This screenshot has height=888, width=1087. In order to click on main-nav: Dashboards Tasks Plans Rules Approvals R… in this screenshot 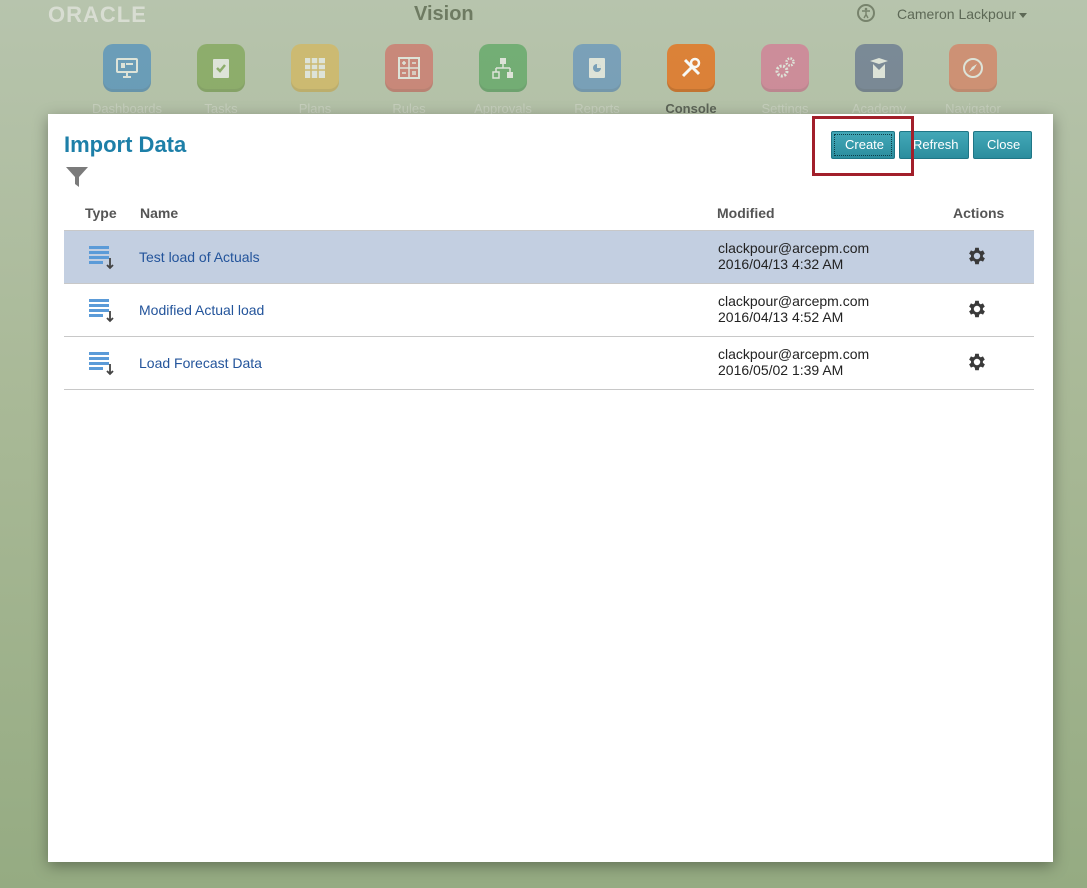, I will do `click(580, 80)`.